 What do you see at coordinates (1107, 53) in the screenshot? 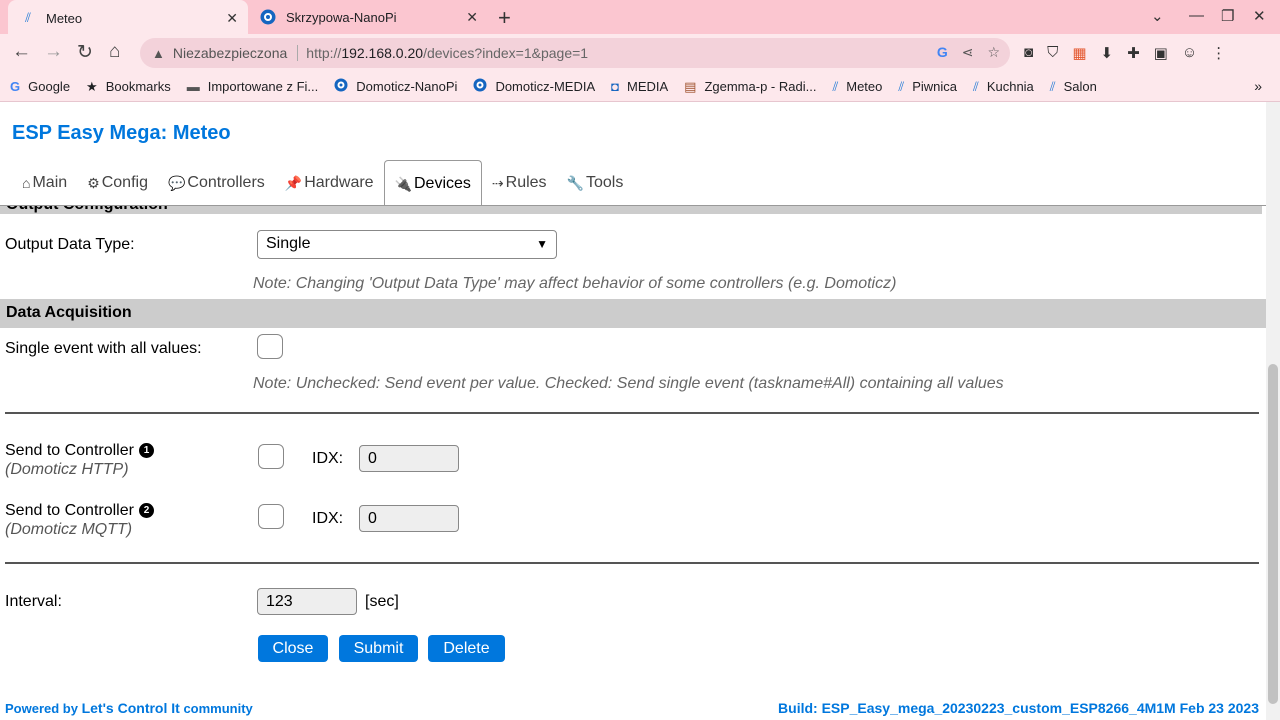
I see `download-extension-icon: ⬇` at bounding box center [1107, 53].